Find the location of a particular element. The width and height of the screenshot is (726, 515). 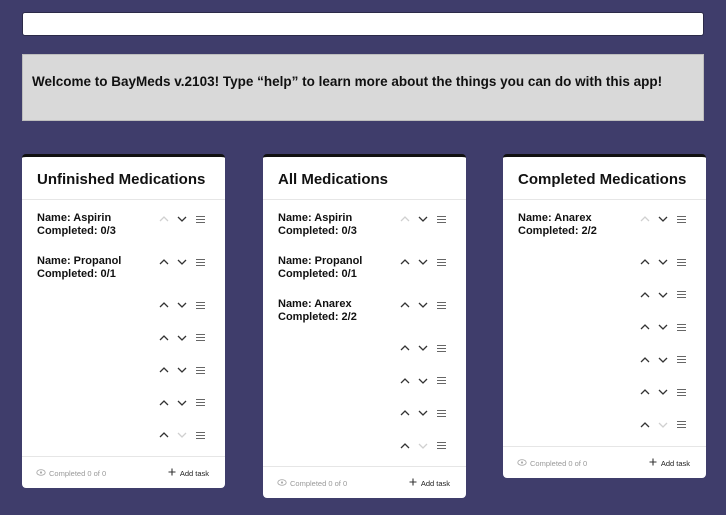

column-title: Unfinished Medications is located at coordinates (123, 178).